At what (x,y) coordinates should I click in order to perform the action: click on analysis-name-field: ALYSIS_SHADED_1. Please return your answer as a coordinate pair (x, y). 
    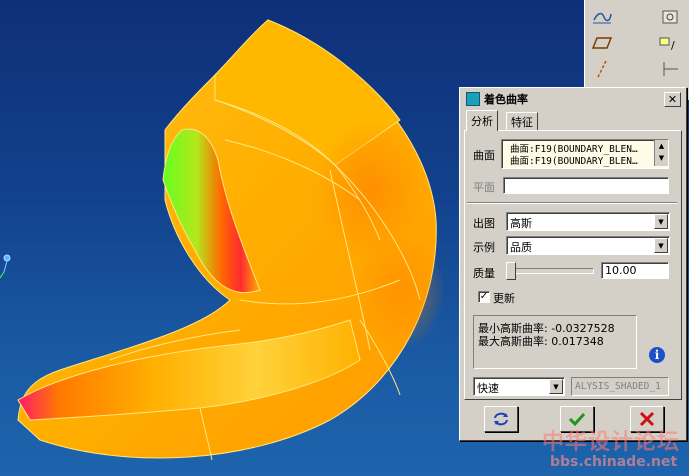
    Looking at the image, I should click on (620, 386).